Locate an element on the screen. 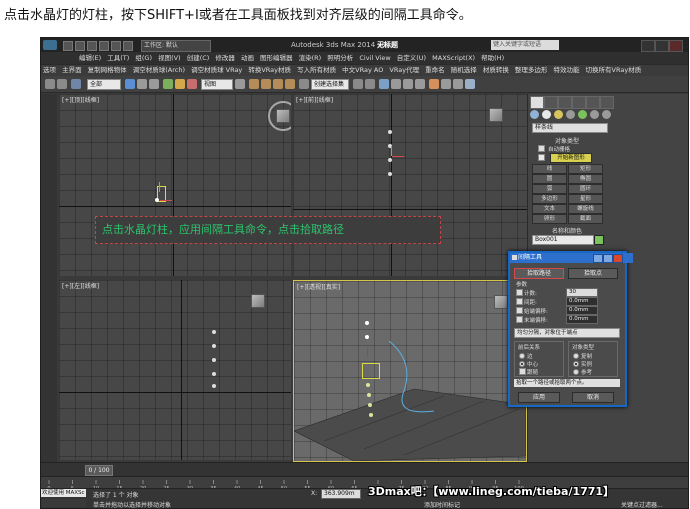 This screenshot has height=509, width=690. new-file-icon is located at coordinates (68, 46).